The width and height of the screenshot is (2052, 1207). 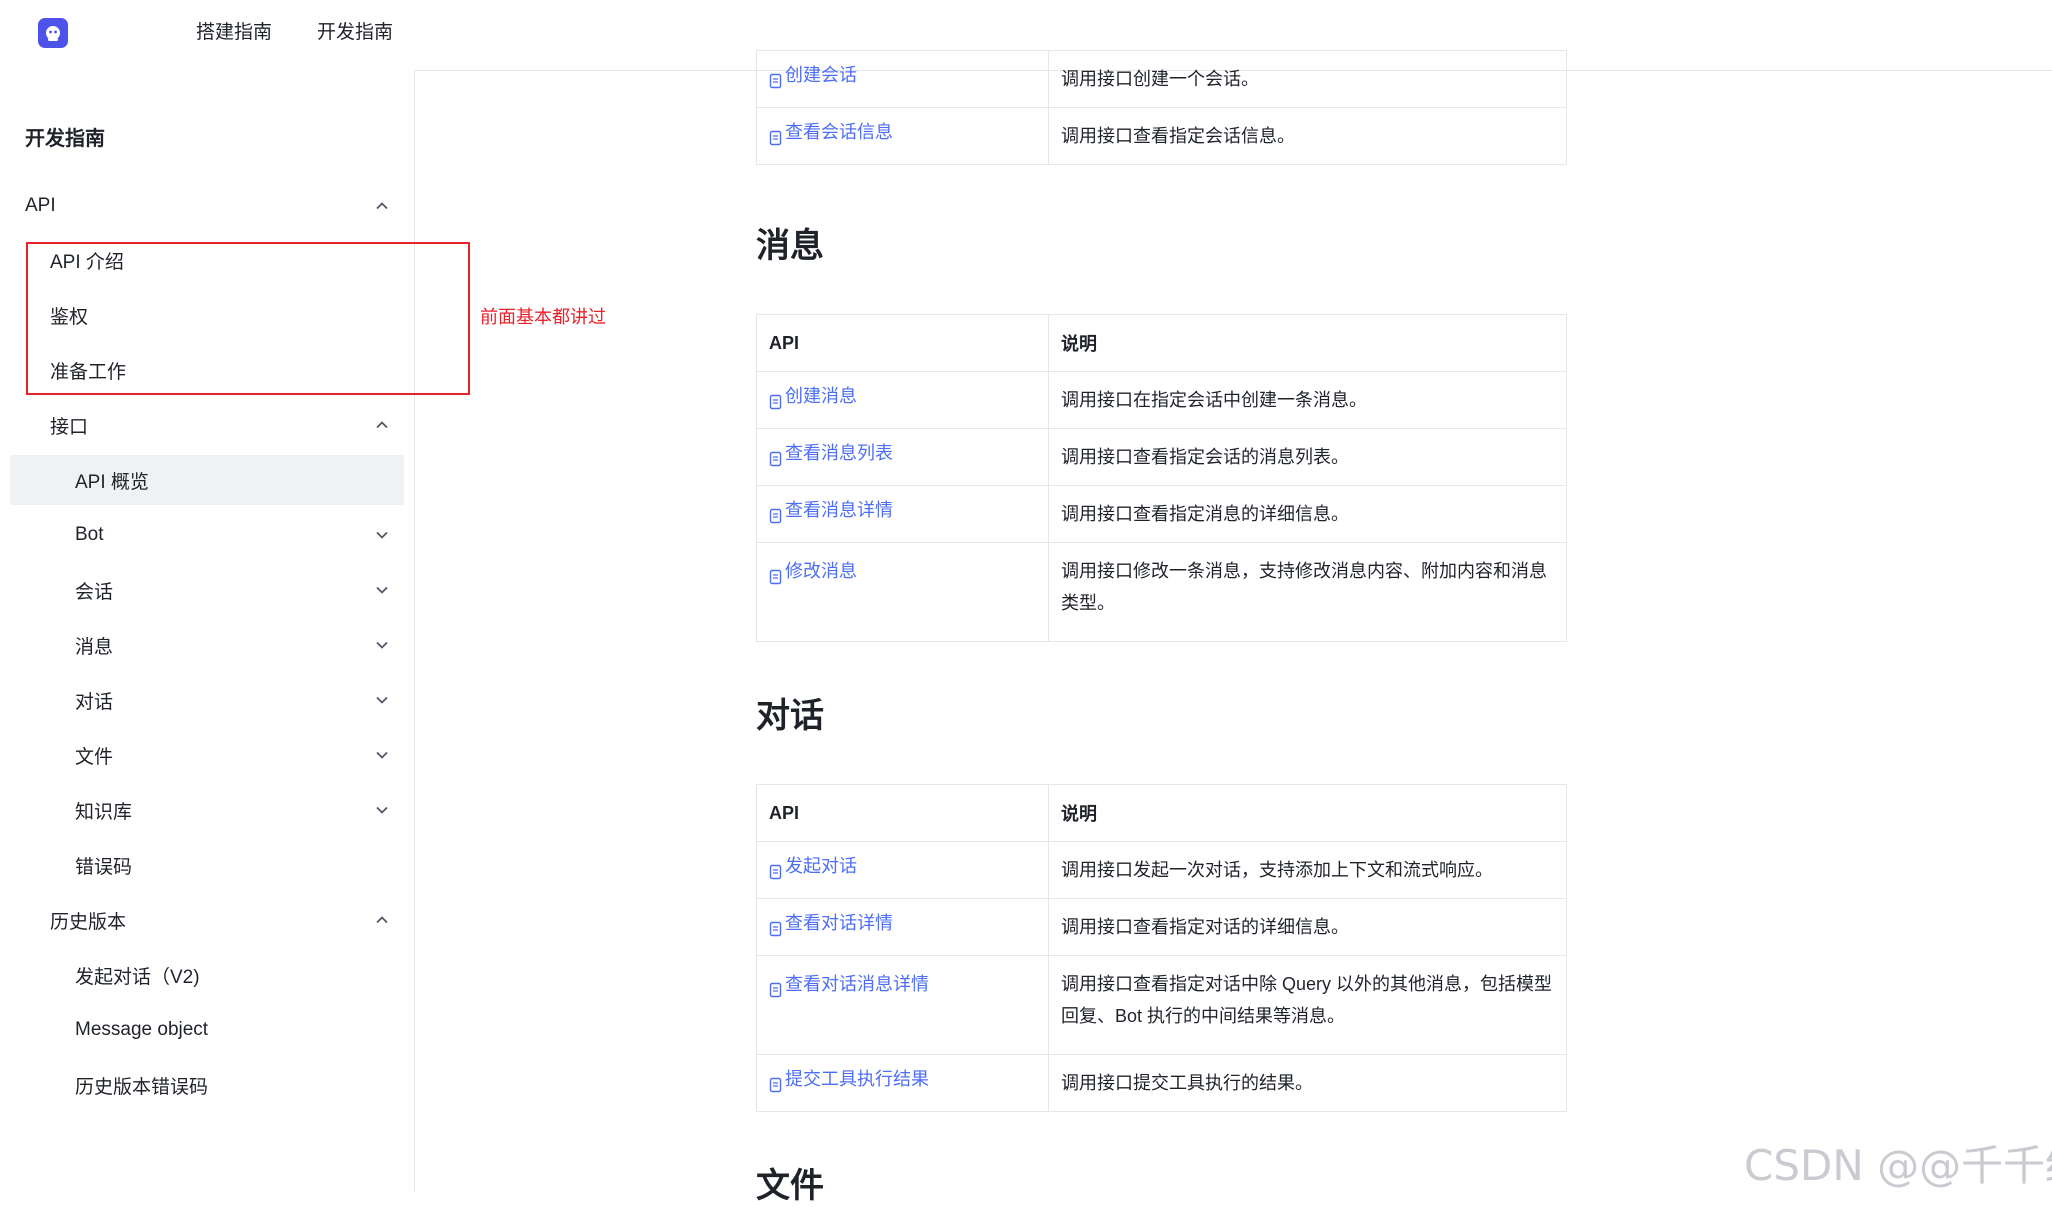 I want to click on sidebar-item-label: 发起对话（V2), so click(x=137, y=977).